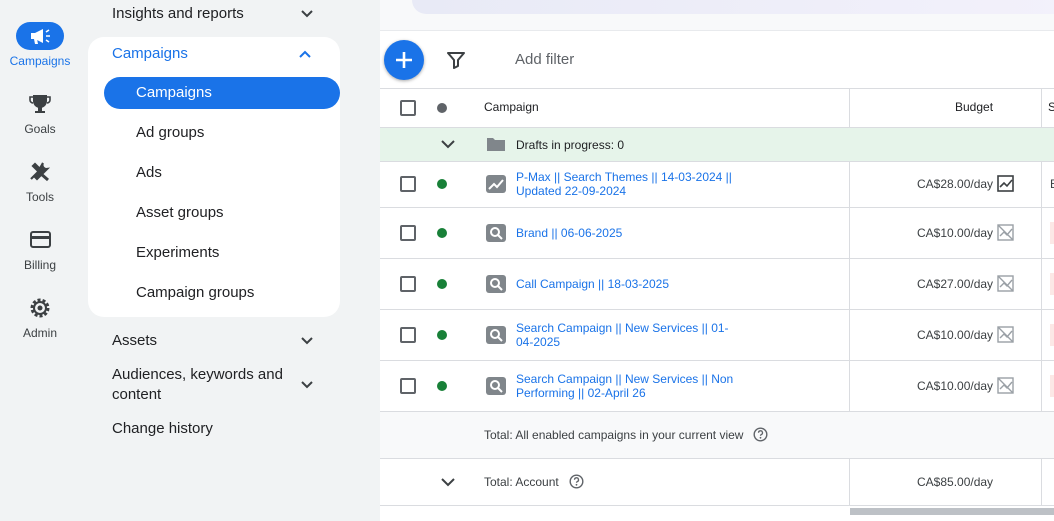  Describe the element at coordinates (180, 213) in the screenshot. I see `nav-item-asset-groups: Asset groups` at that location.